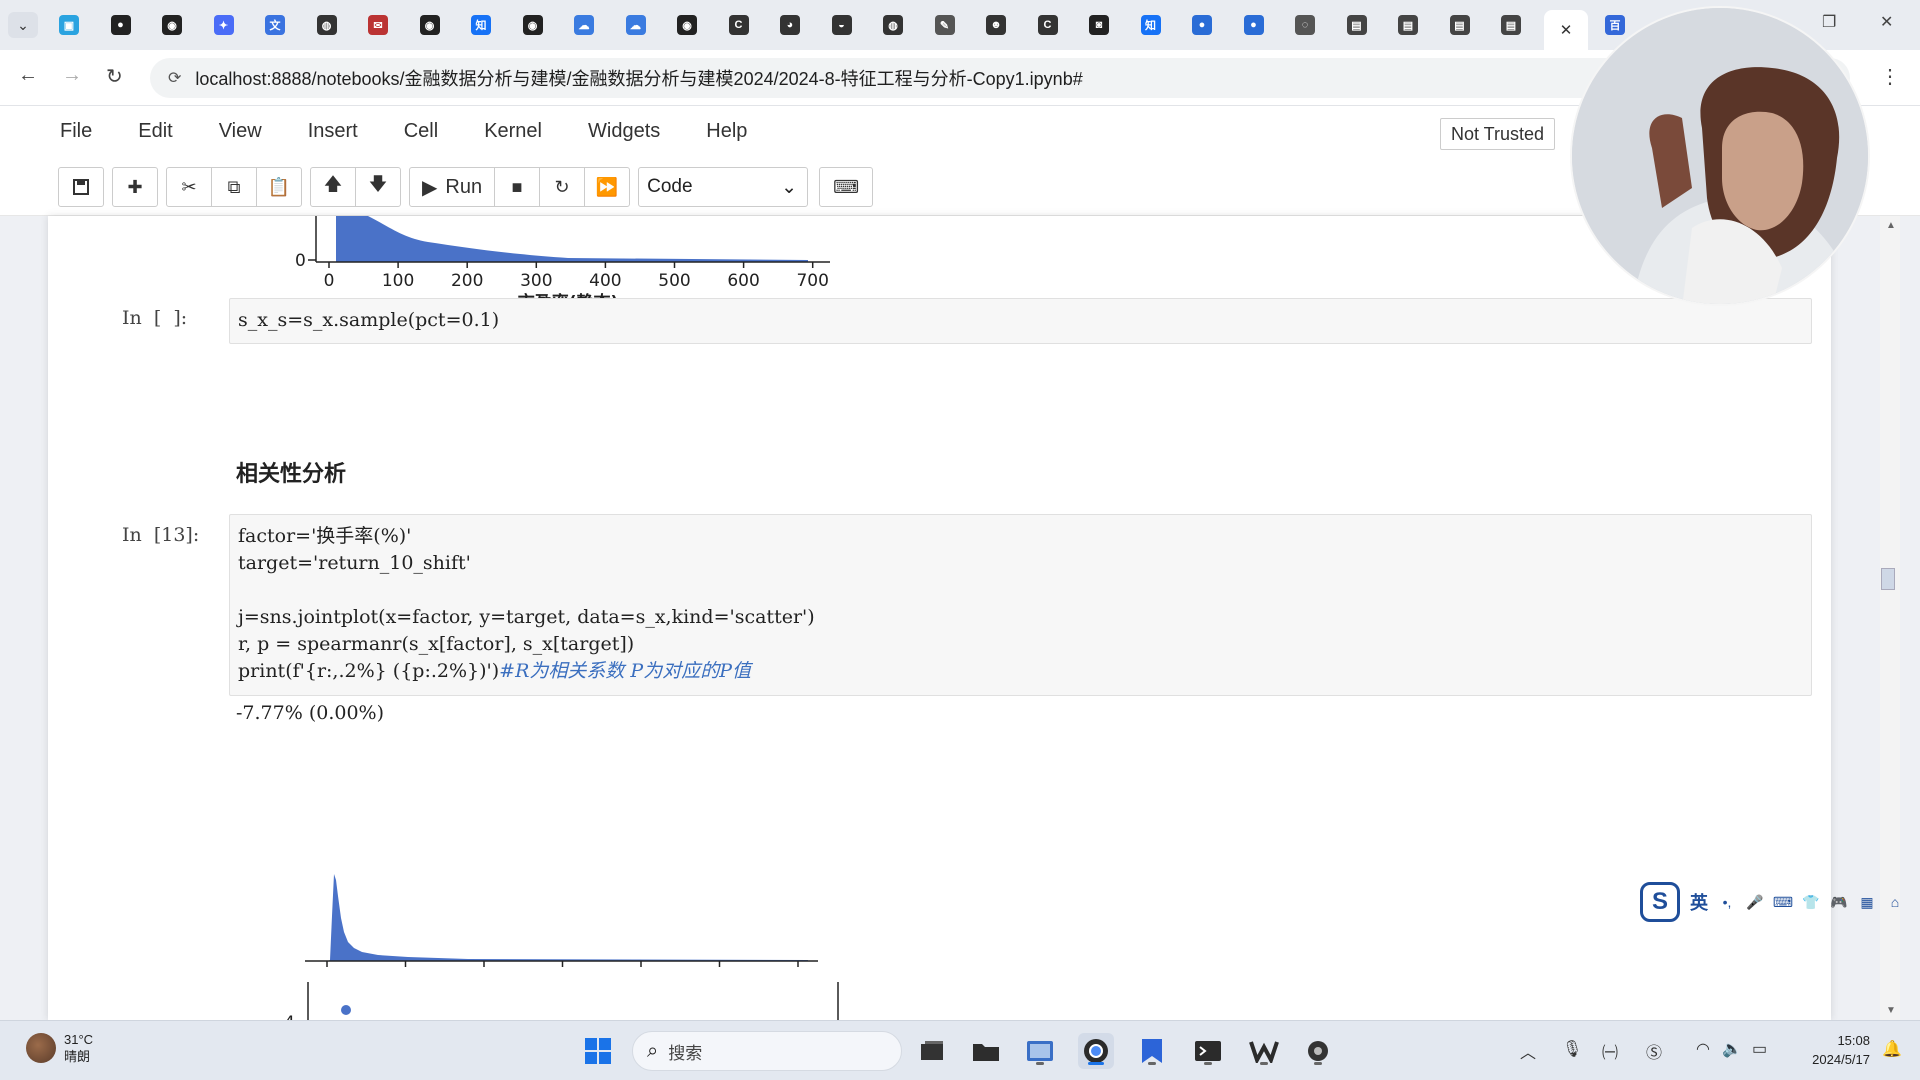  Describe the element at coordinates (1891, 225) in the screenshot. I see `scroll-up-icon: ▲` at that location.